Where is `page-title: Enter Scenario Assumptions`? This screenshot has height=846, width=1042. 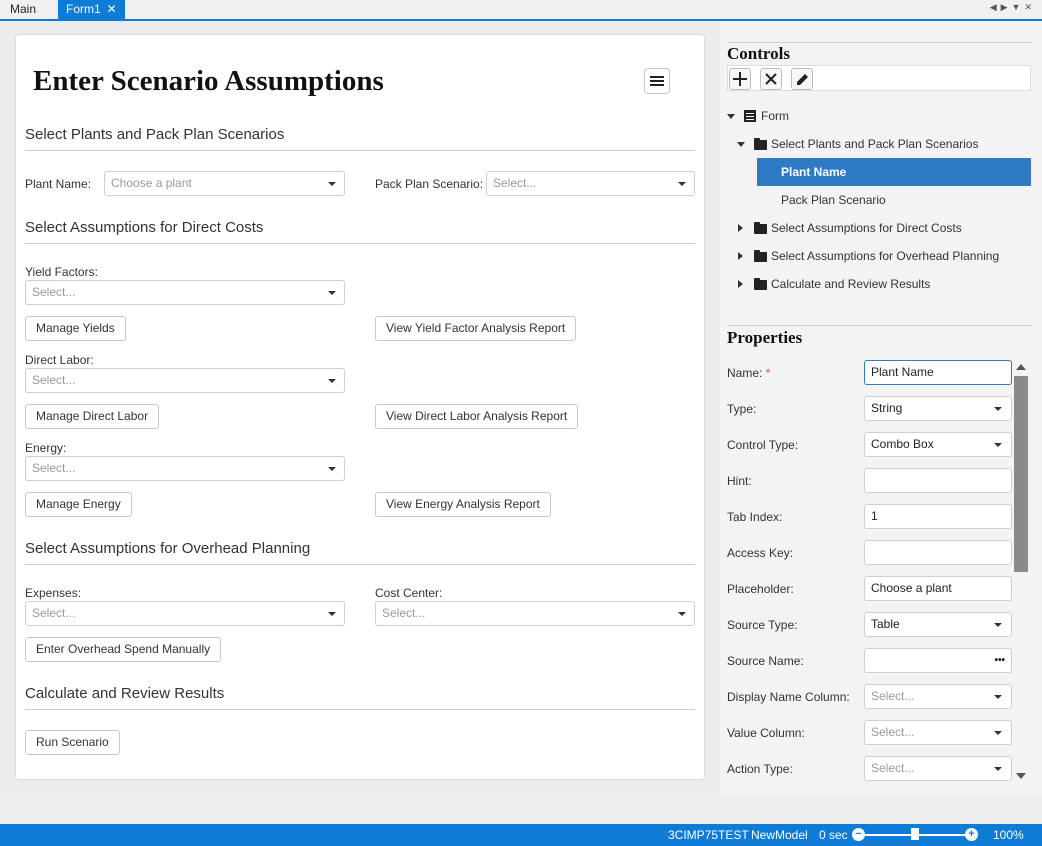 page-title: Enter Scenario Assumptions is located at coordinates (208, 81).